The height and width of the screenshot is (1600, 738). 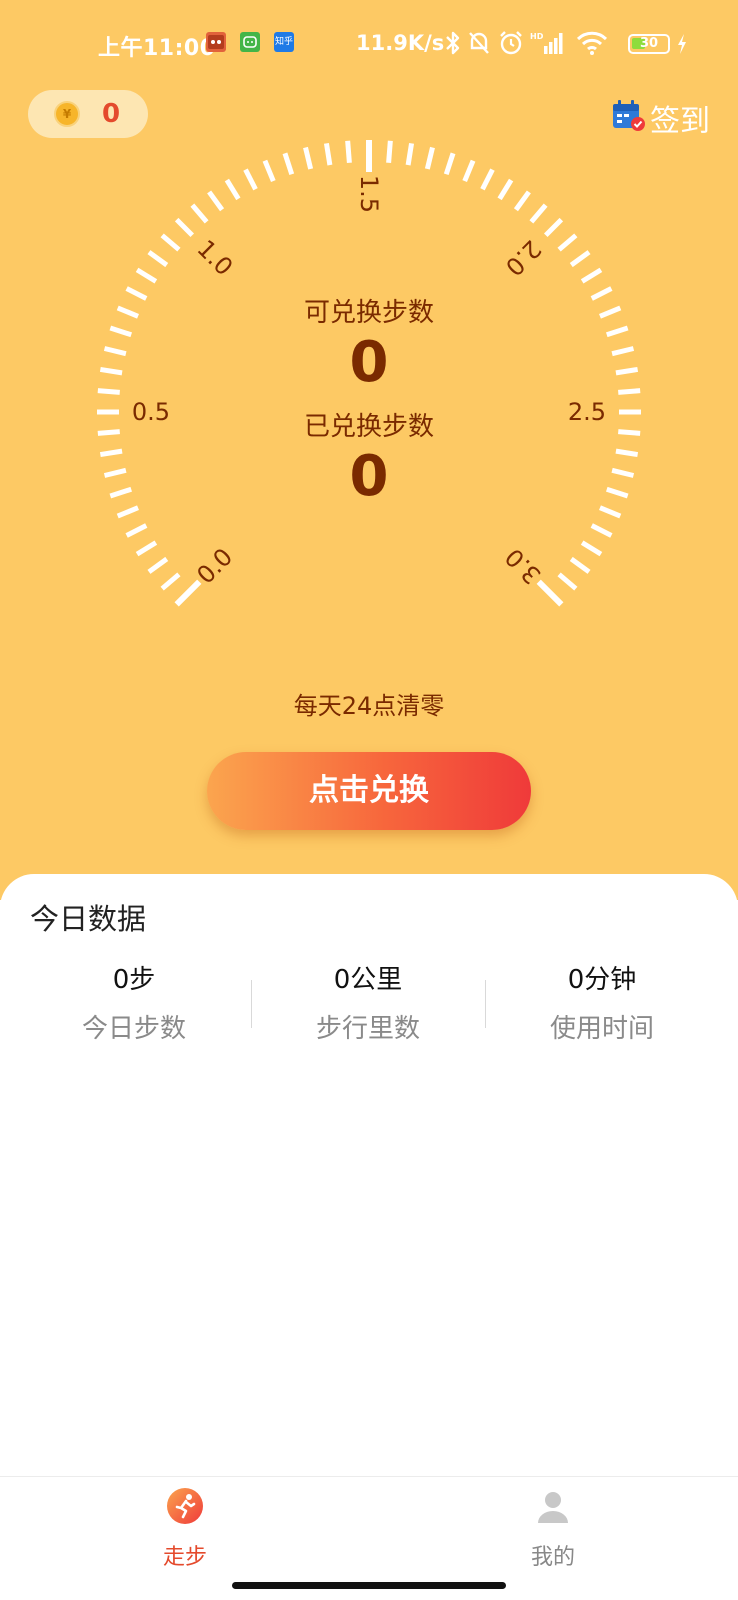 What do you see at coordinates (134, 1003) in the screenshot?
I see `stat-steps: 0步 今日步数` at bounding box center [134, 1003].